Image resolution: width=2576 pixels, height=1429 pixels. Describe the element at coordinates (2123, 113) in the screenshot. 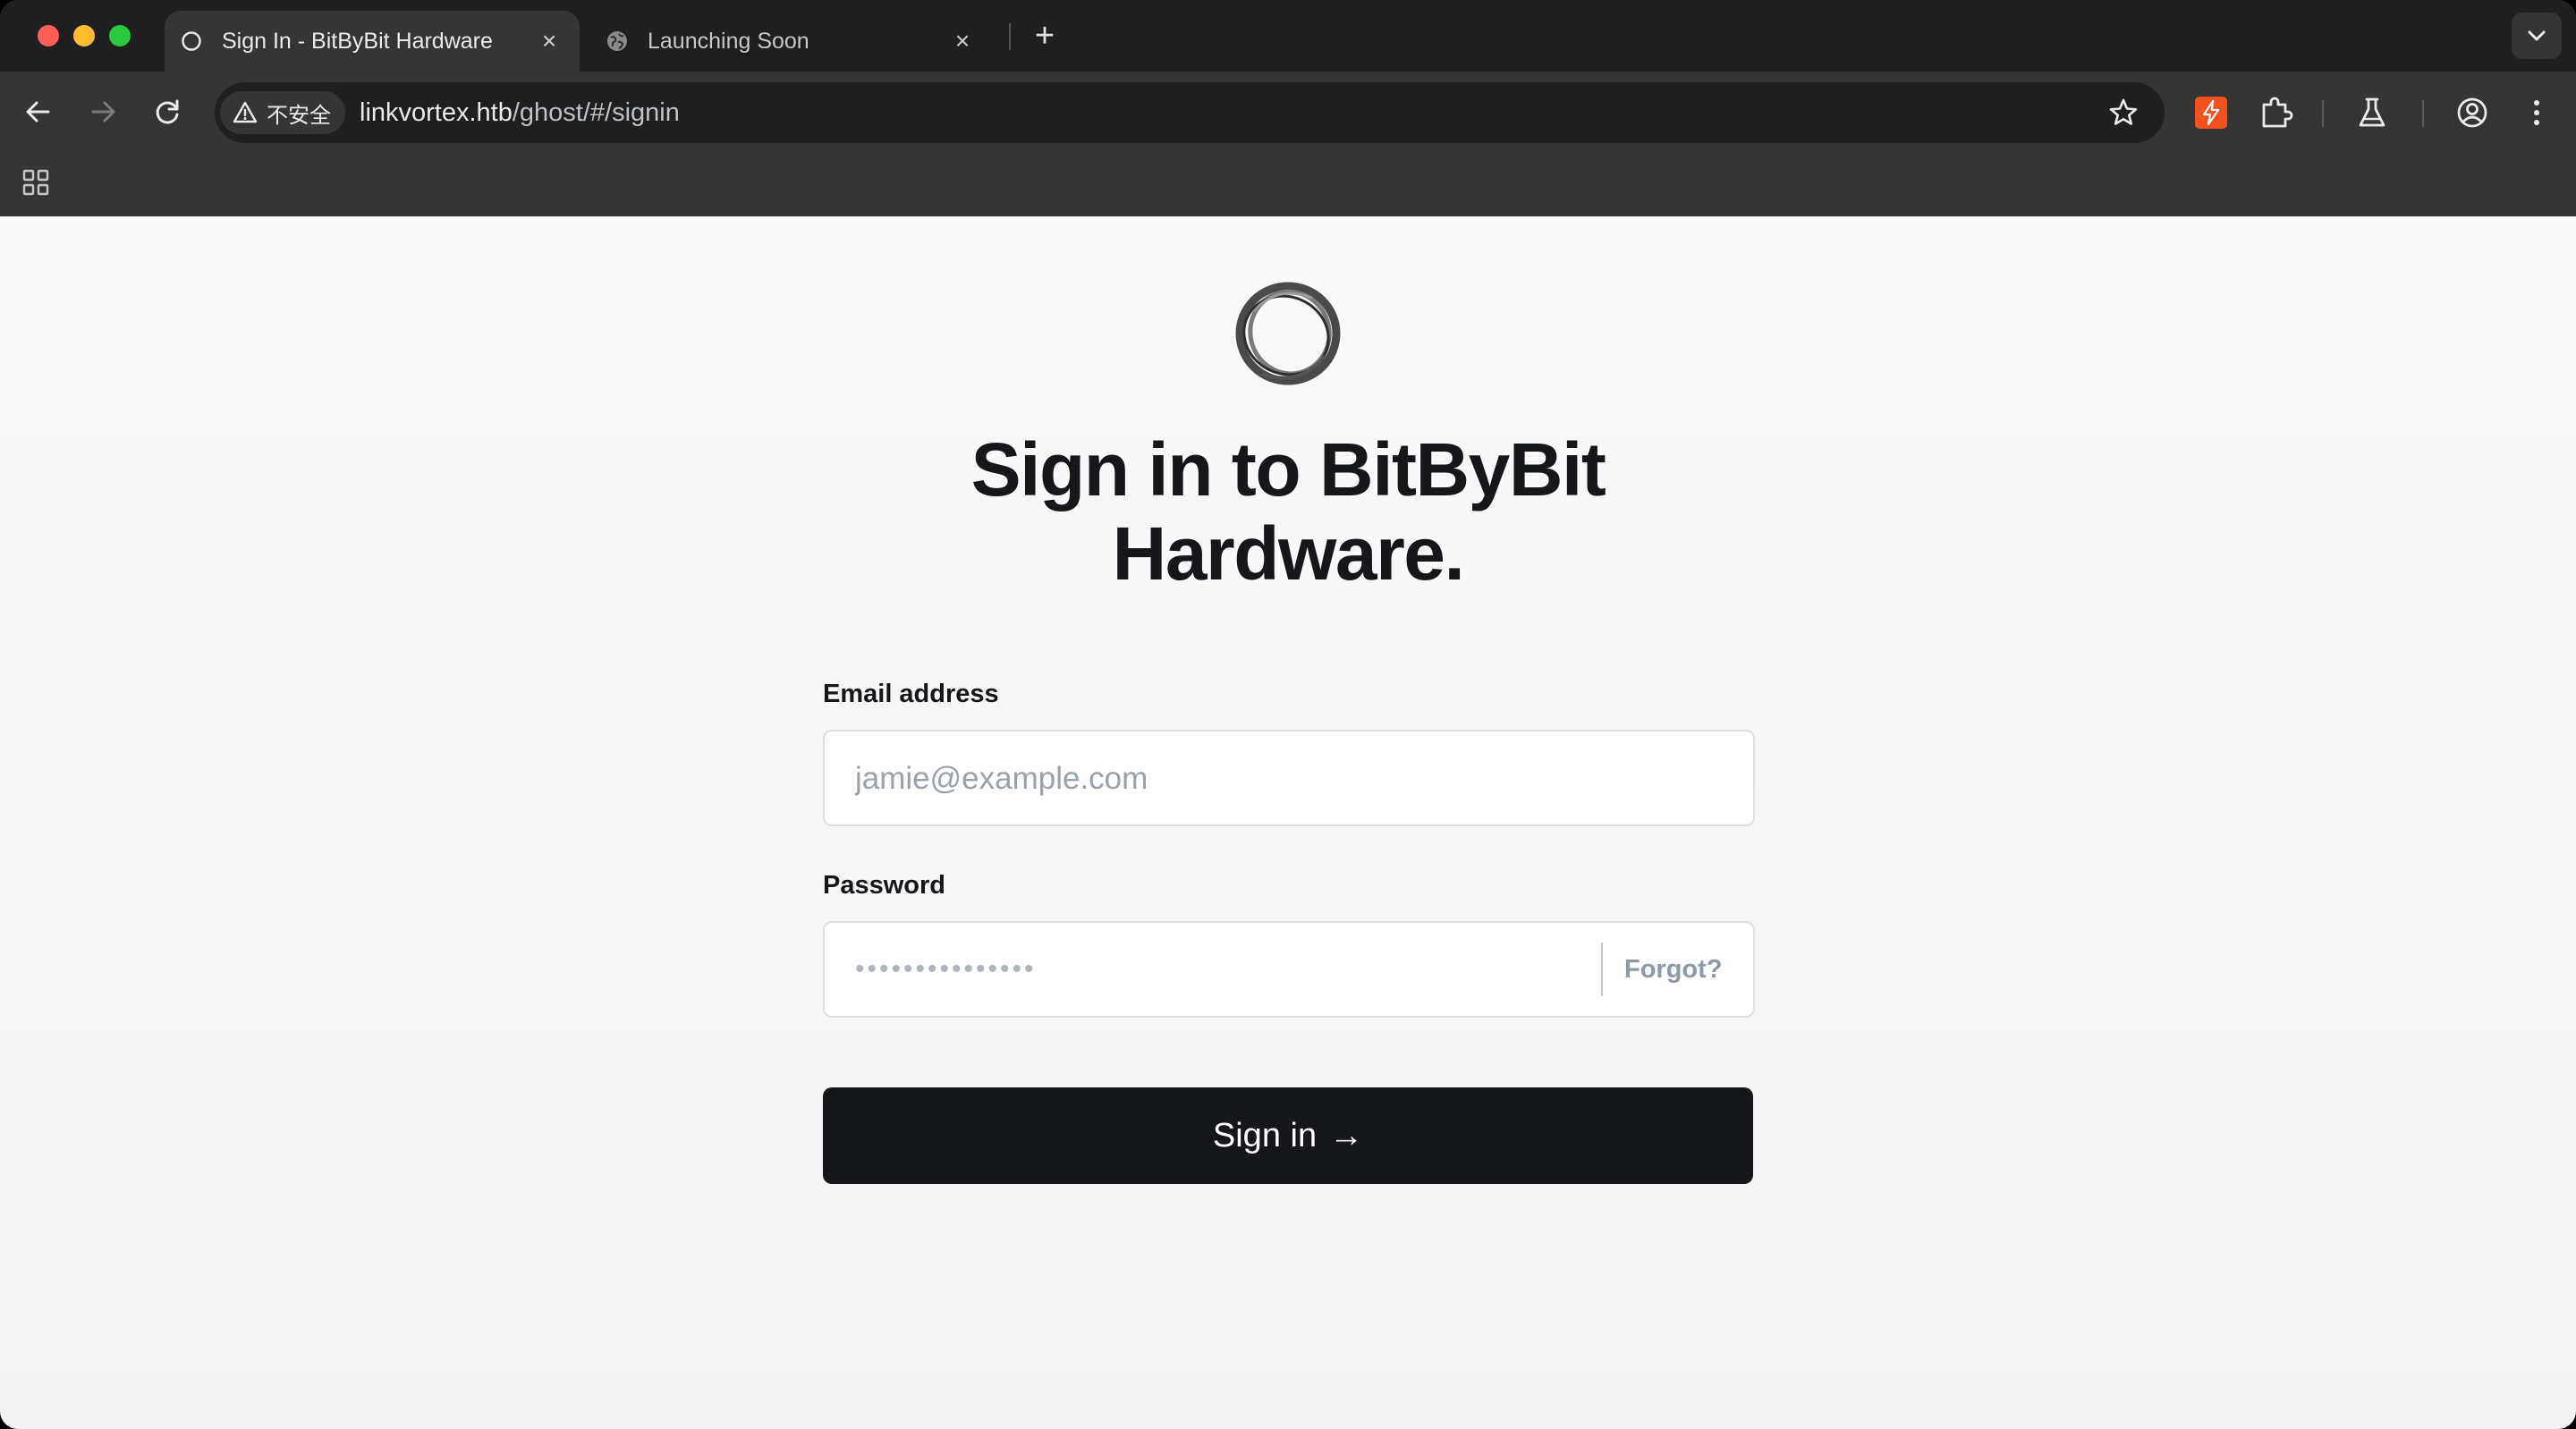

I see `star-icon` at that location.